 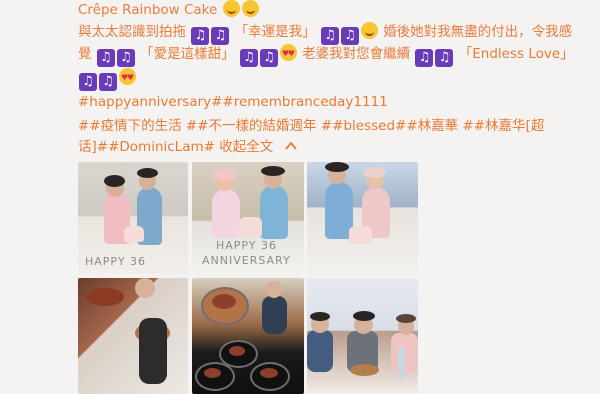 I want to click on cake-title: Crêpe Rainbow Cake, so click(x=148, y=10).